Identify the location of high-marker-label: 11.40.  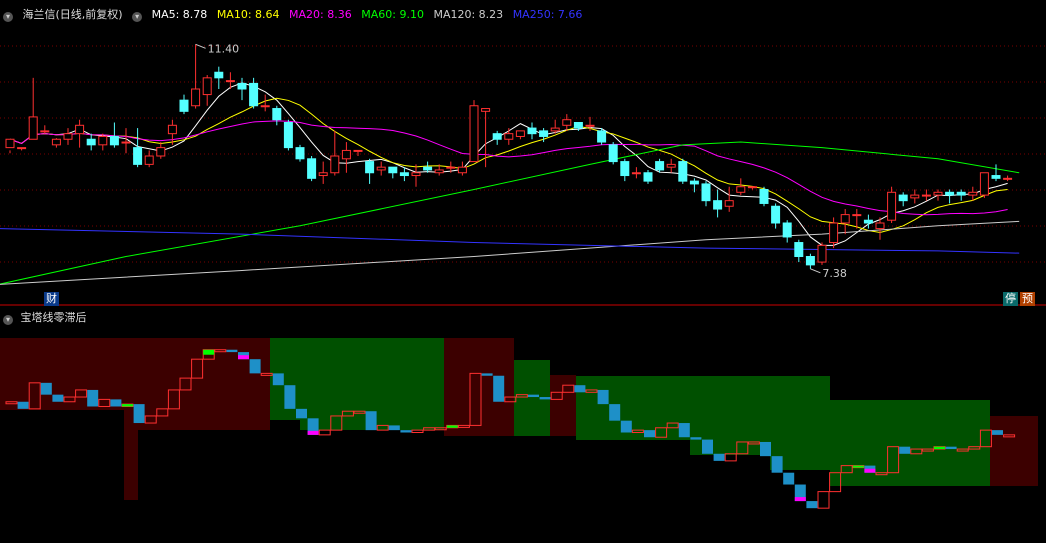
(224, 48).